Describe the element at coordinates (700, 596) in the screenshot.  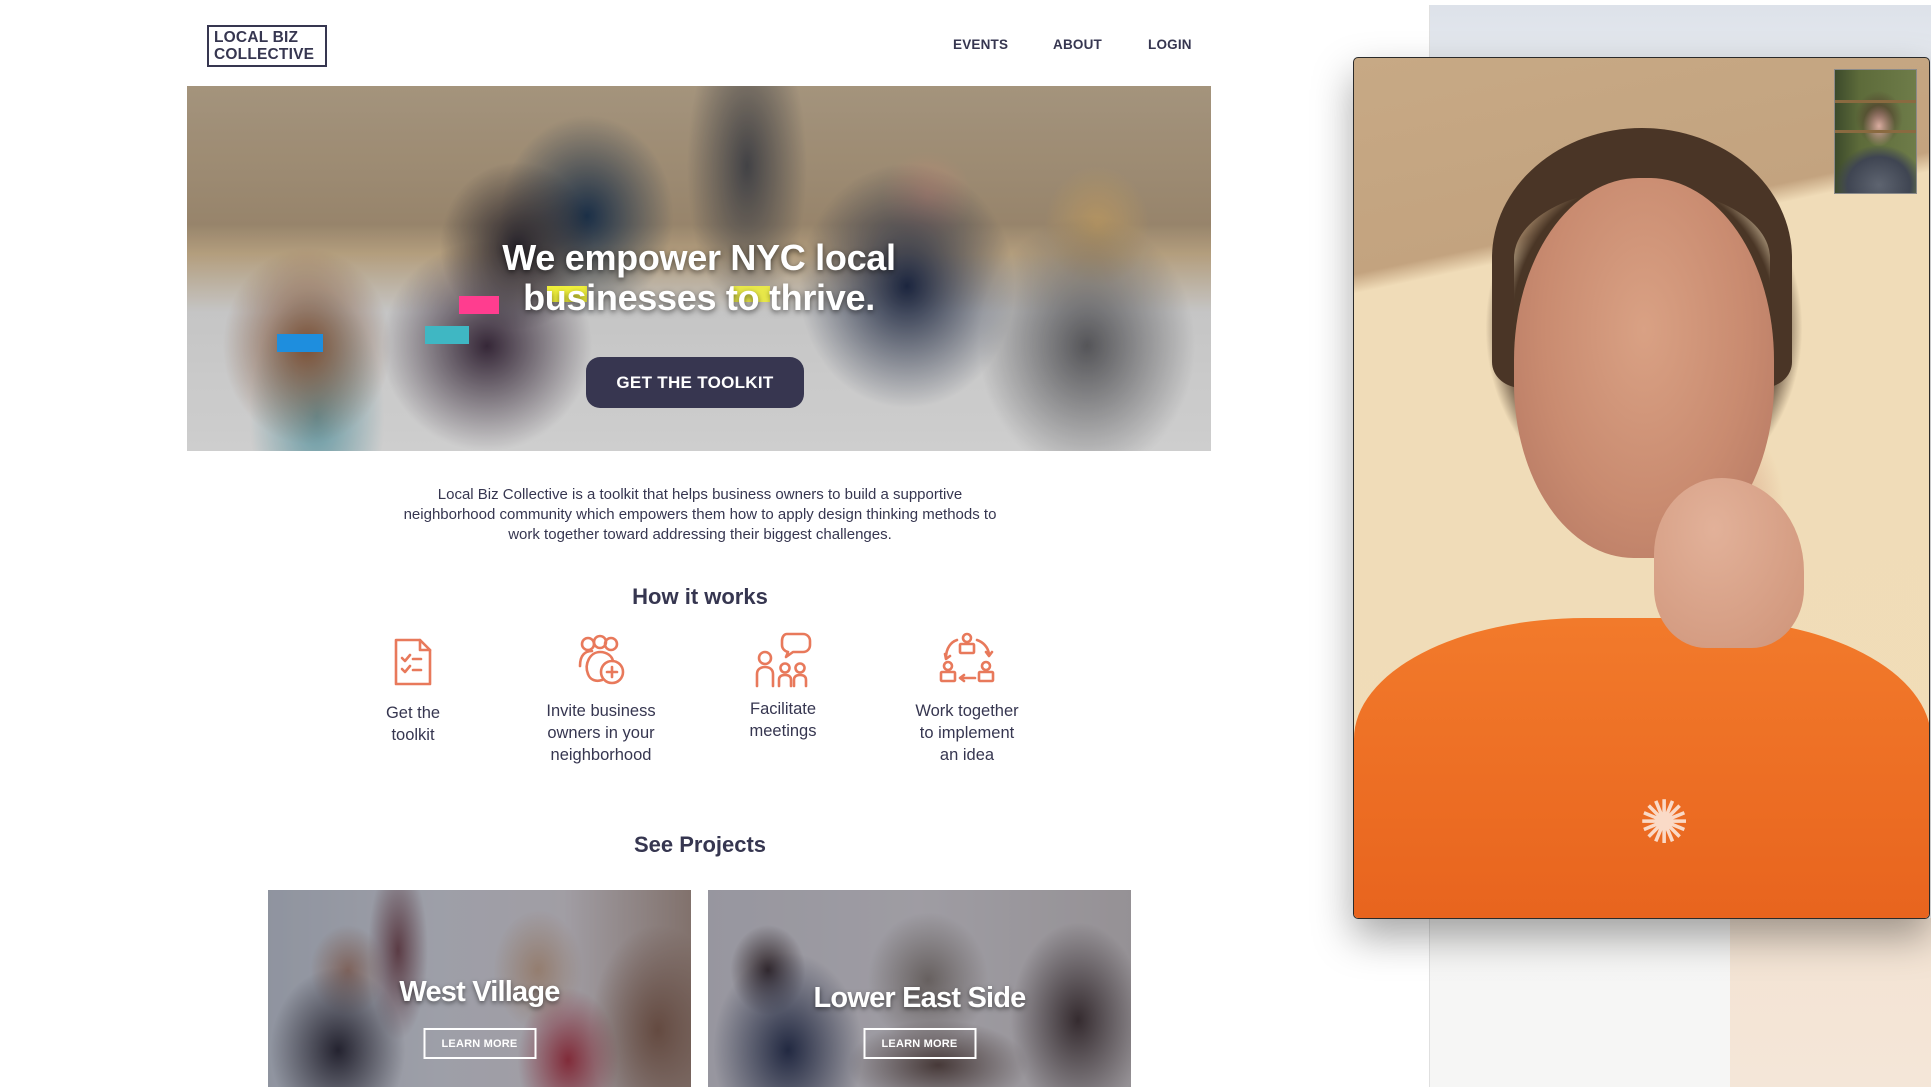
I see `how-it-works-heading: How it works` at that location.